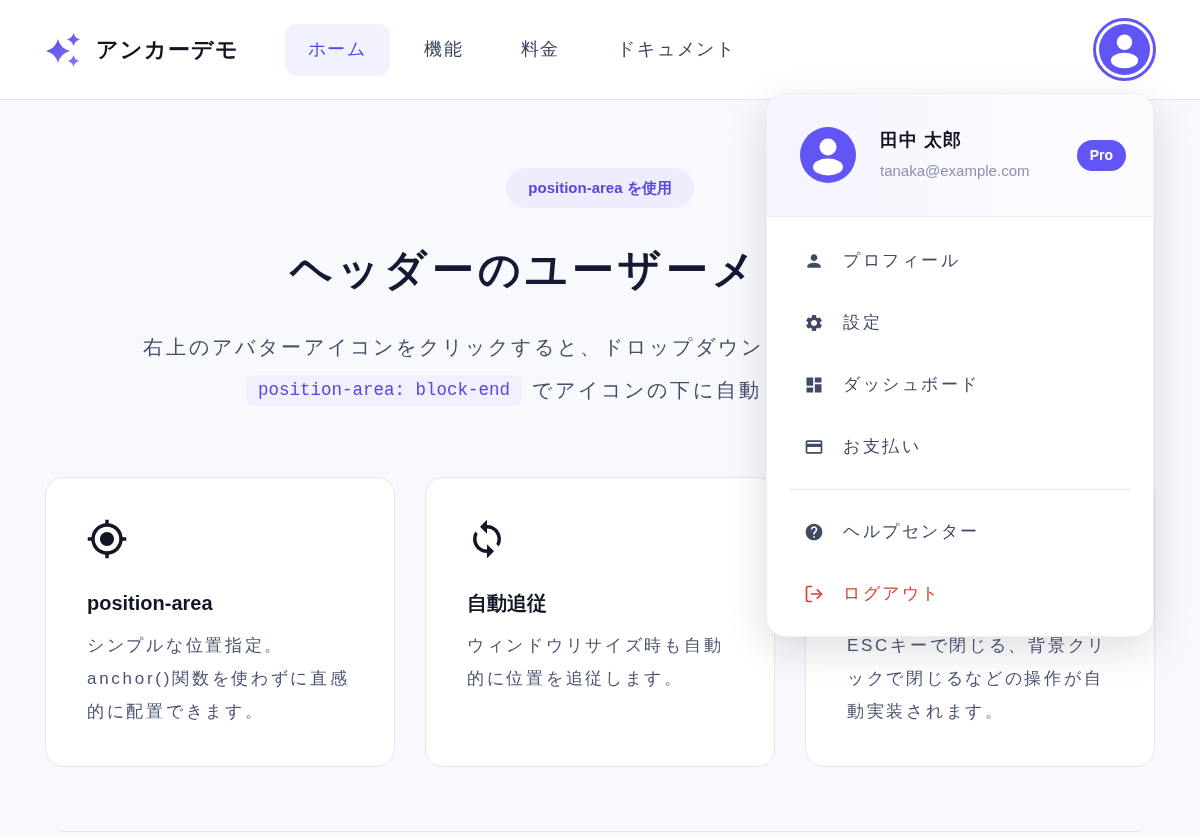 The width and height of the screenshot is (1200, 837). What do you see at coordinates (814, 261) in the screenshot?
I see `person-icon` at bounding box center [814, 261].